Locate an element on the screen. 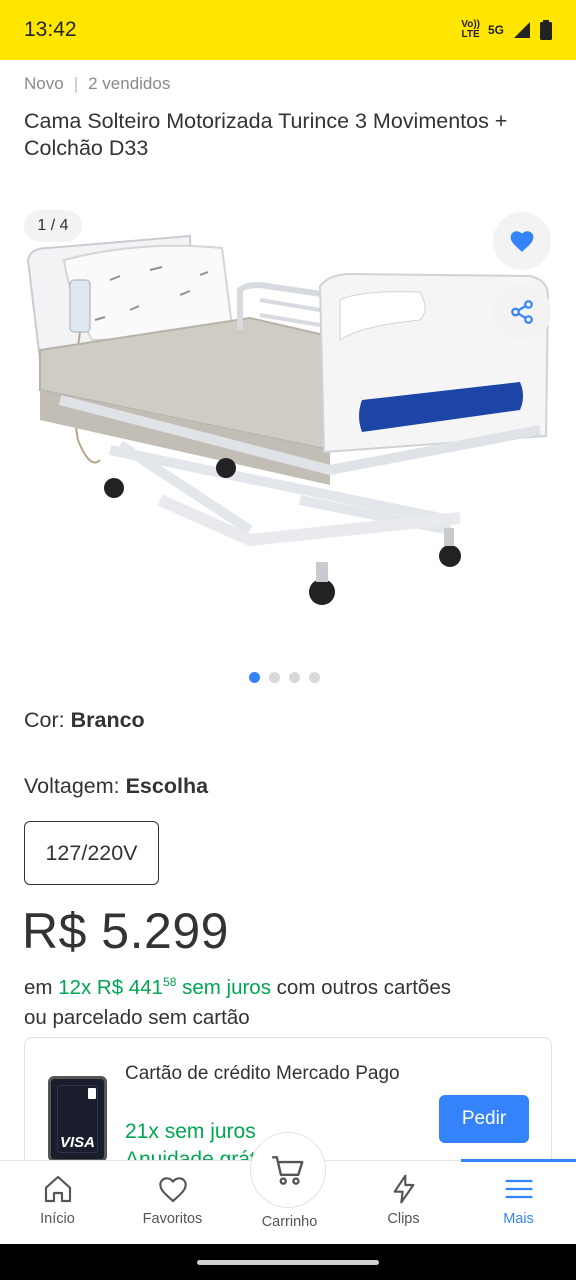 This screenshot has width=576, height=1280. heart-icon is located at coordinates (522, 241).